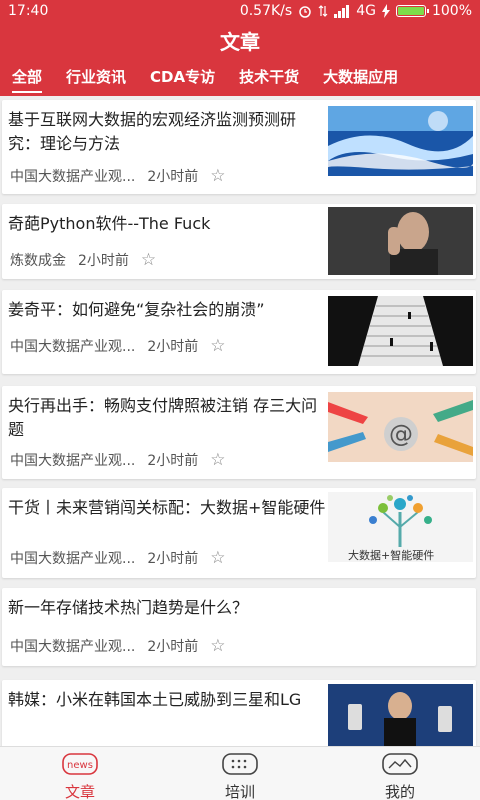  What do you see at coordinates (128, 607) in the screenshot?
I see `article-title: 新一年存储技术热门趋势是什么？` at bounding box center [128, 607].